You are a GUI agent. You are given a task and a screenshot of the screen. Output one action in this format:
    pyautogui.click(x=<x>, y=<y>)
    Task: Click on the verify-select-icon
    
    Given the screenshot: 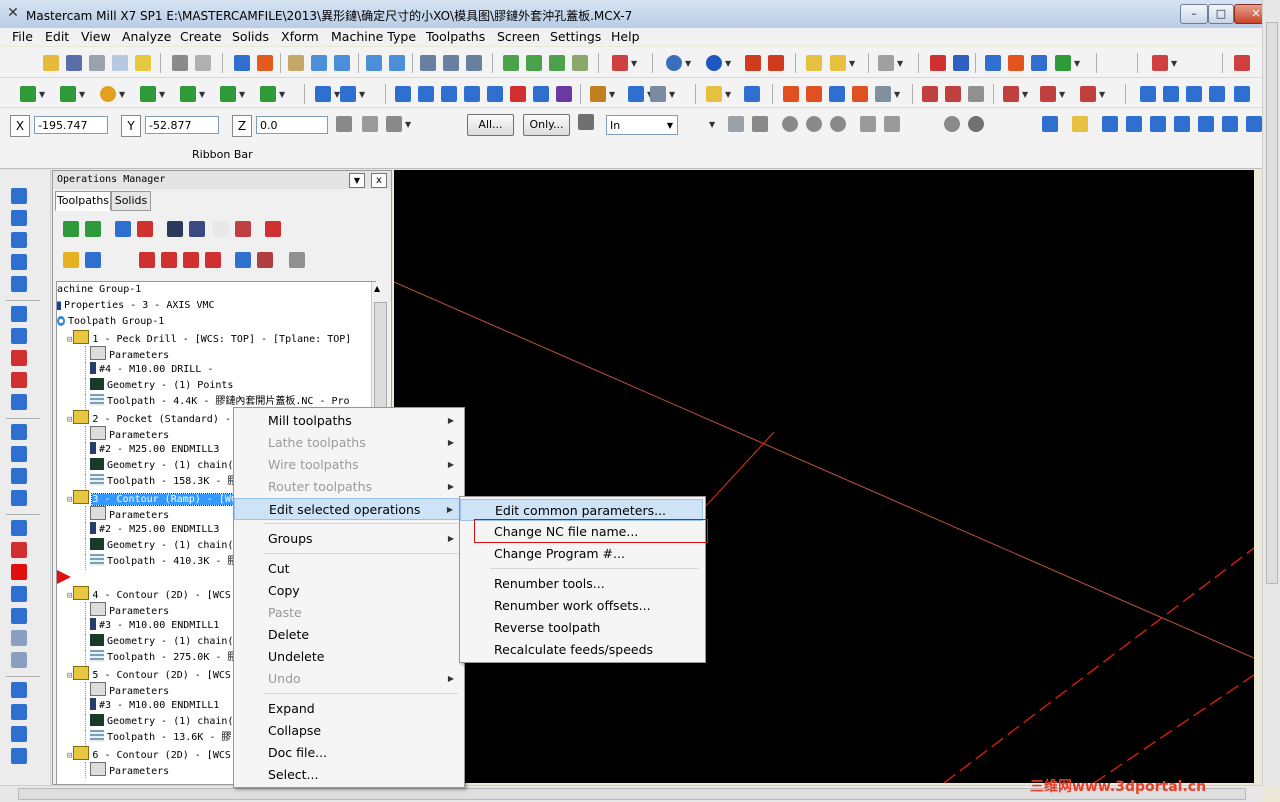 What is the action you would take?
    pyautogui.click(x=922, y=122)
    